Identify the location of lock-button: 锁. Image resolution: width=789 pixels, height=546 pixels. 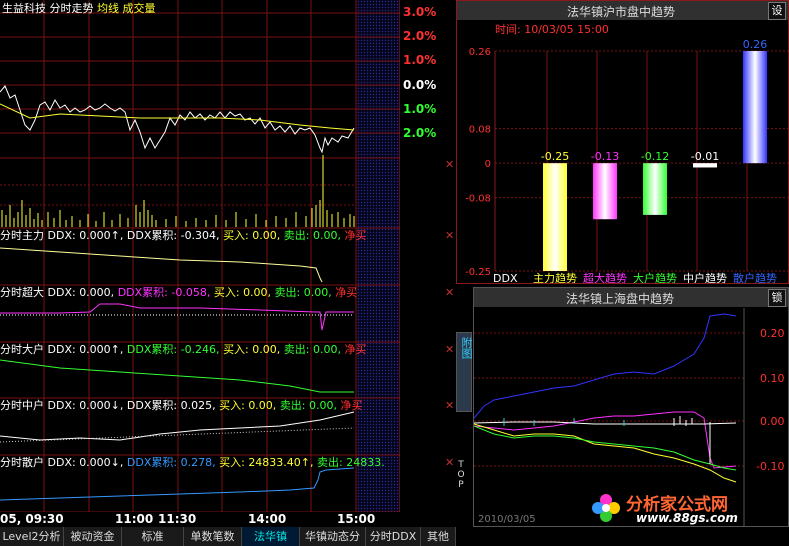
(777, 298).